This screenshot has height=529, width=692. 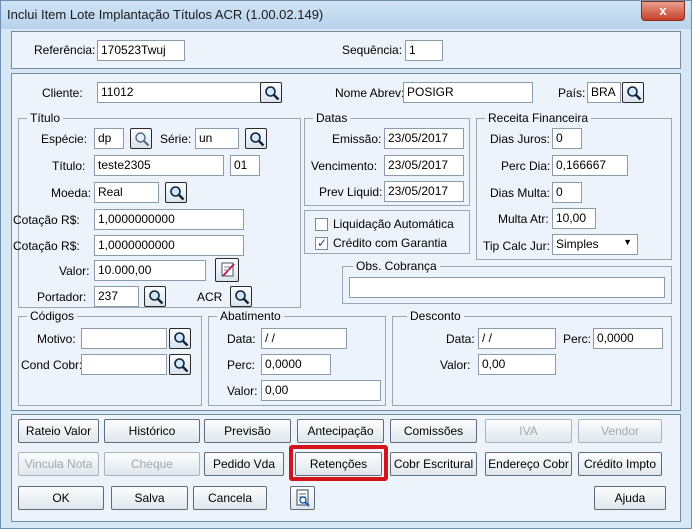 I want to click on rateio-valor-button: Rateio Valor, so click(x=58, y=431).